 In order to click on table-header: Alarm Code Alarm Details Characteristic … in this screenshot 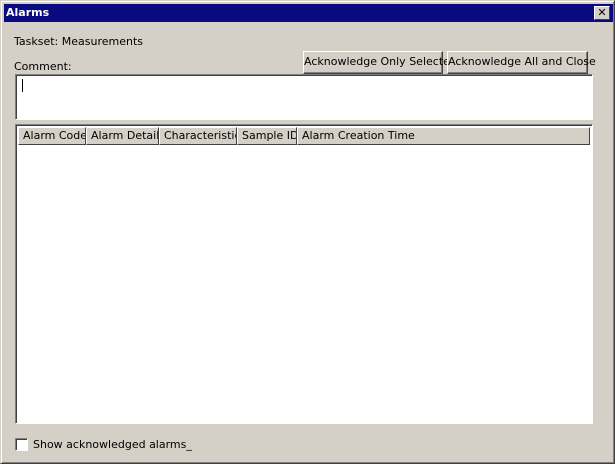, I will do `click(304, 136)`.